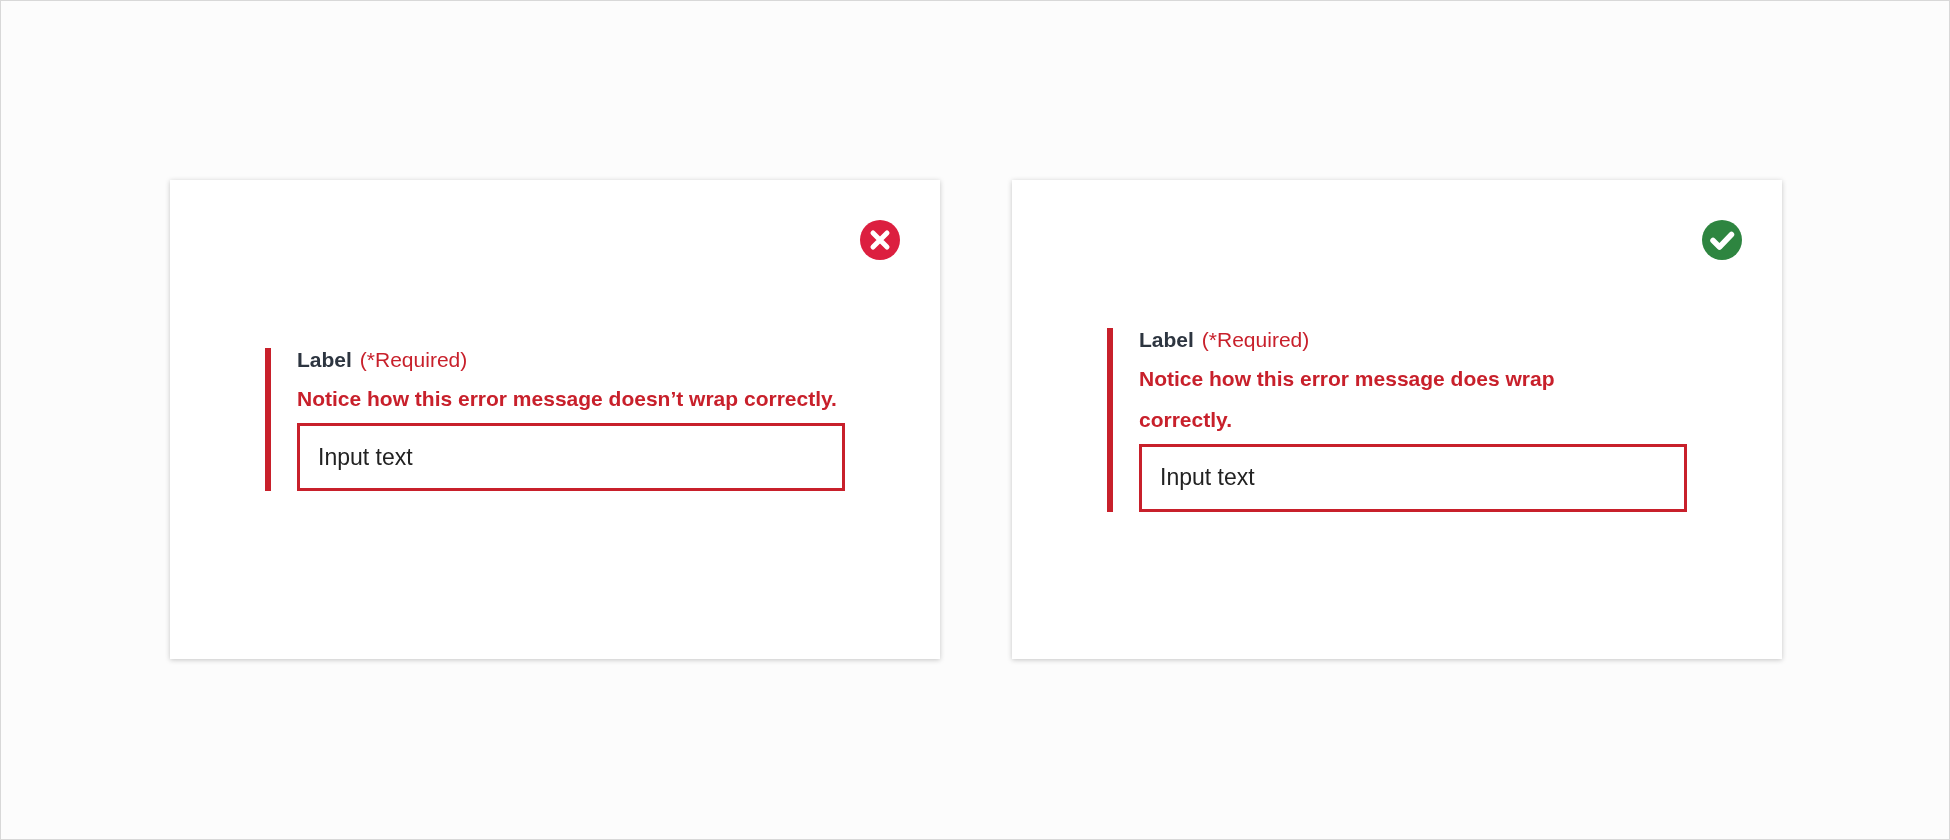  Describe the element at coordinates (1722, 240) in the screenshot. I see `check-icon` at that location.